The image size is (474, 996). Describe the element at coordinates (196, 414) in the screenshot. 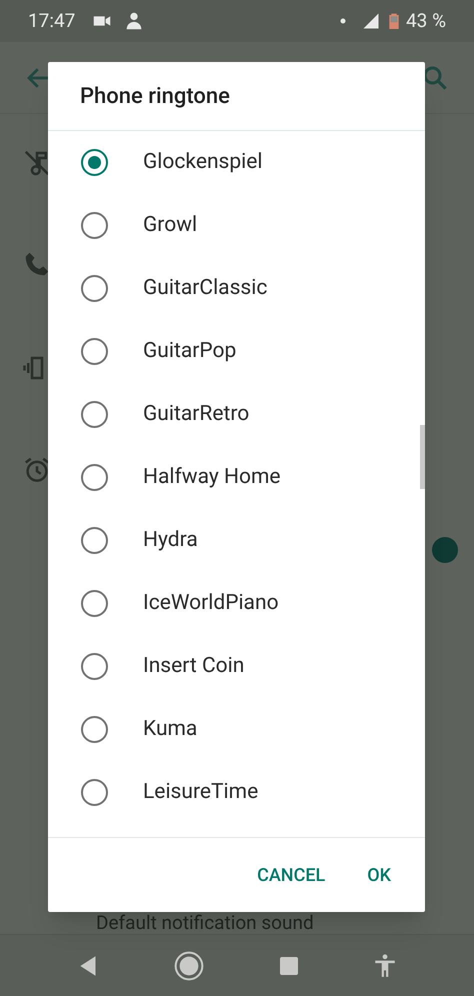

I see `option-label: GuitarRetro` at that location.